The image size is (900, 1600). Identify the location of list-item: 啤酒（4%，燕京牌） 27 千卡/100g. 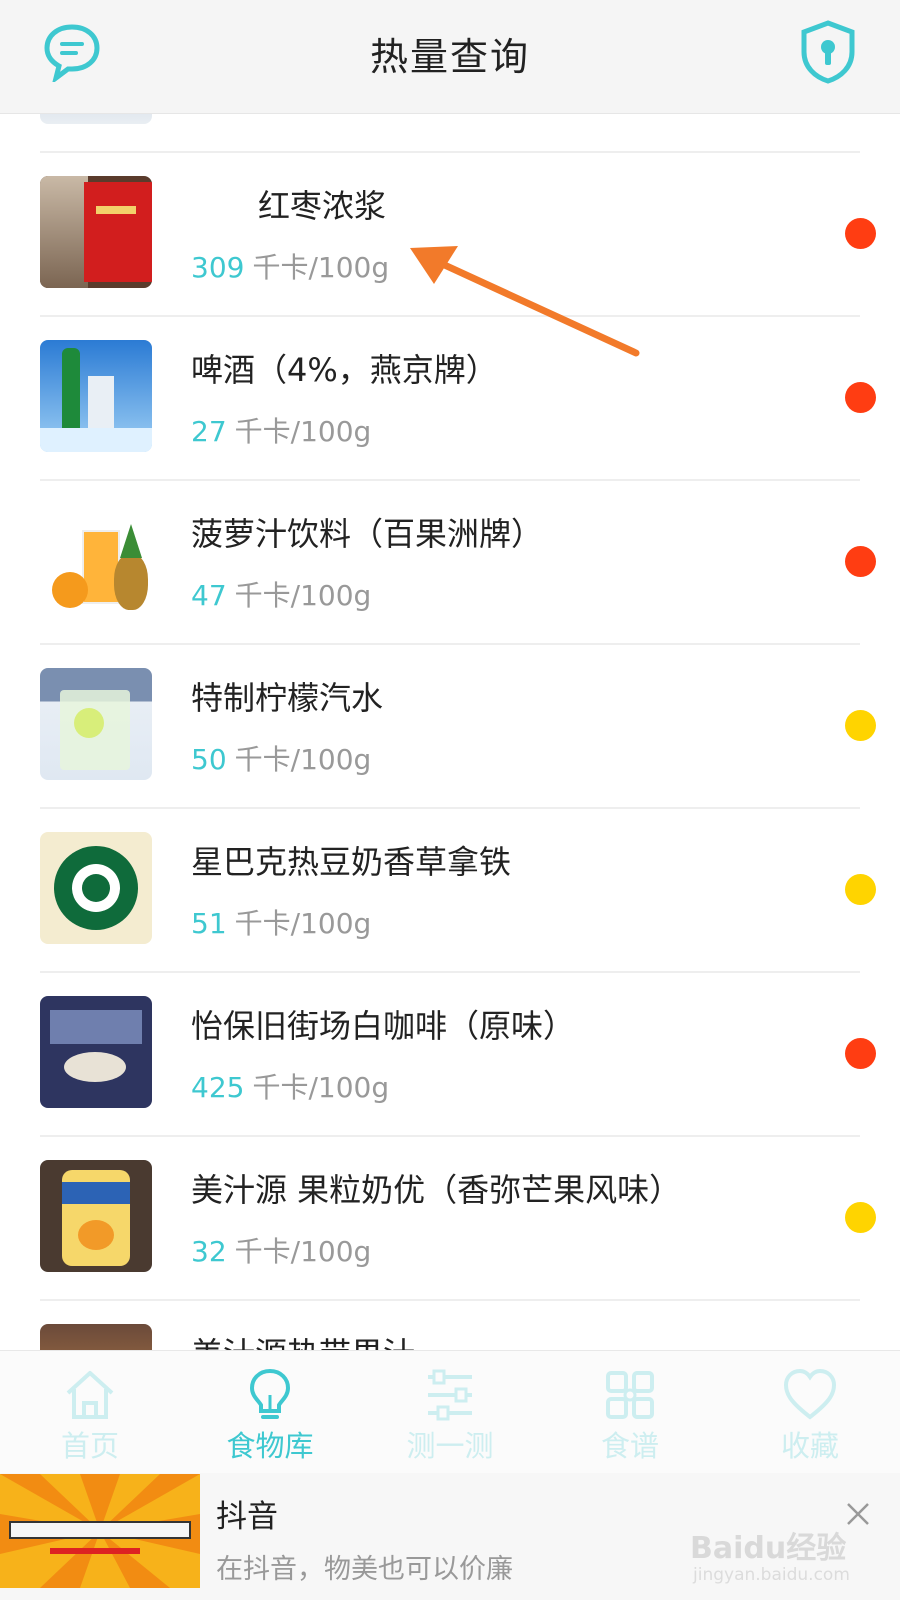
(458, 398).